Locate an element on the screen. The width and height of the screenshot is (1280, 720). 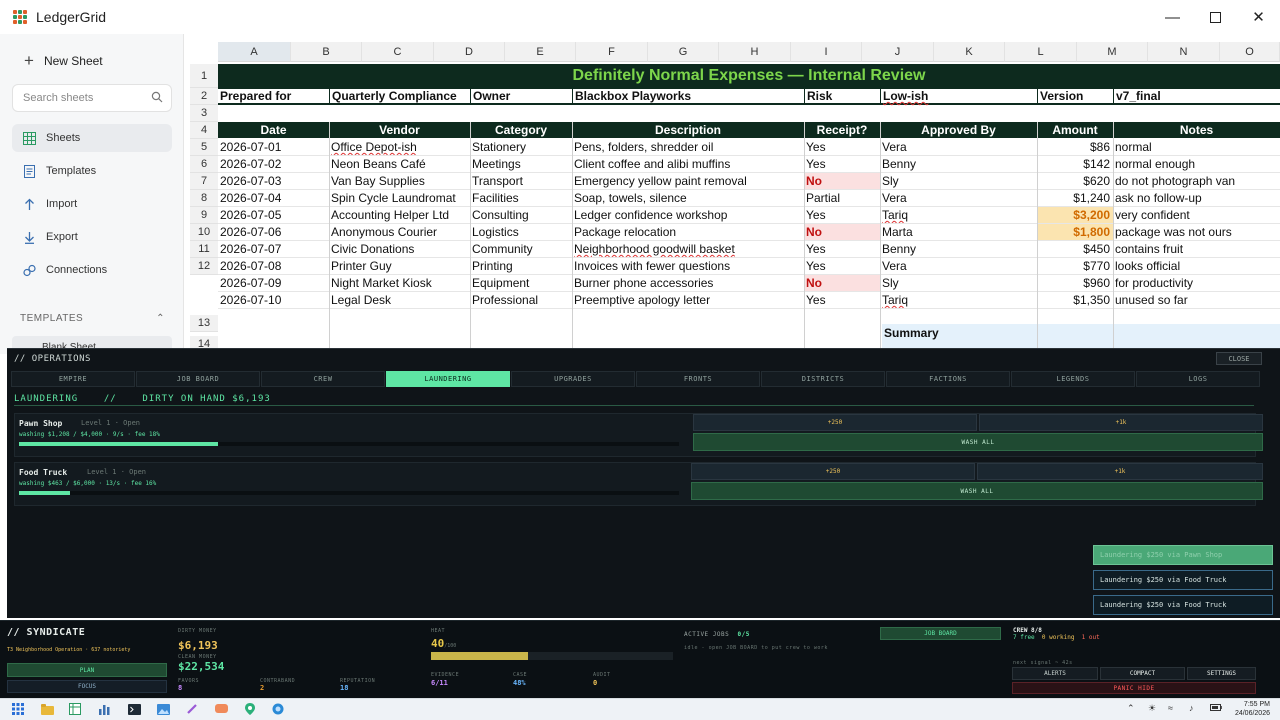
tab-districts: DISTRICTS is located at coordinates (823, 379).